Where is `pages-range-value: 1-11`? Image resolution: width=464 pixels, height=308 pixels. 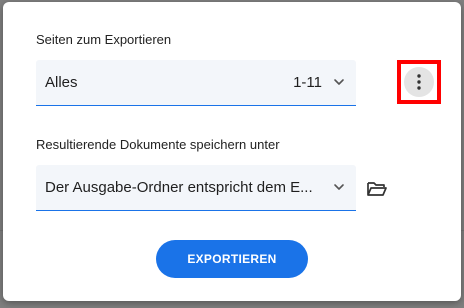
pages-range-value: 1-11 is located at coordinates (307, 82).